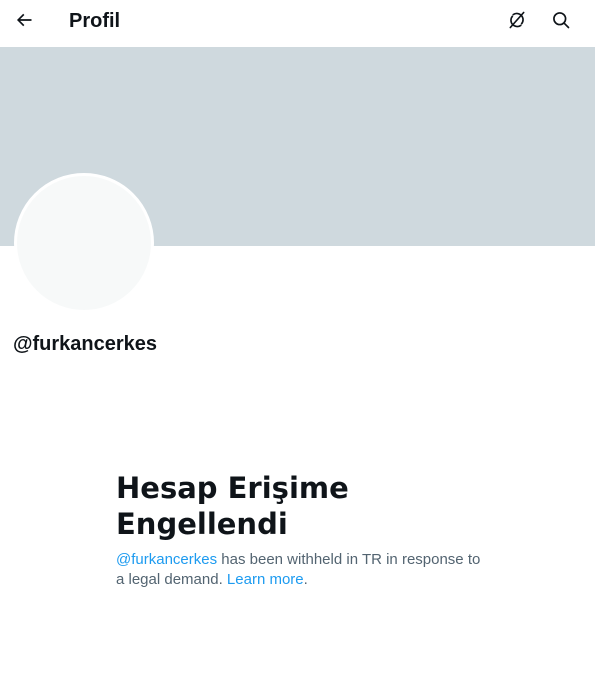 The image size is (595, 673). Describe the element at coordinates (297, 23) in the screenshot. I see `top-bar: Profil` at that location.